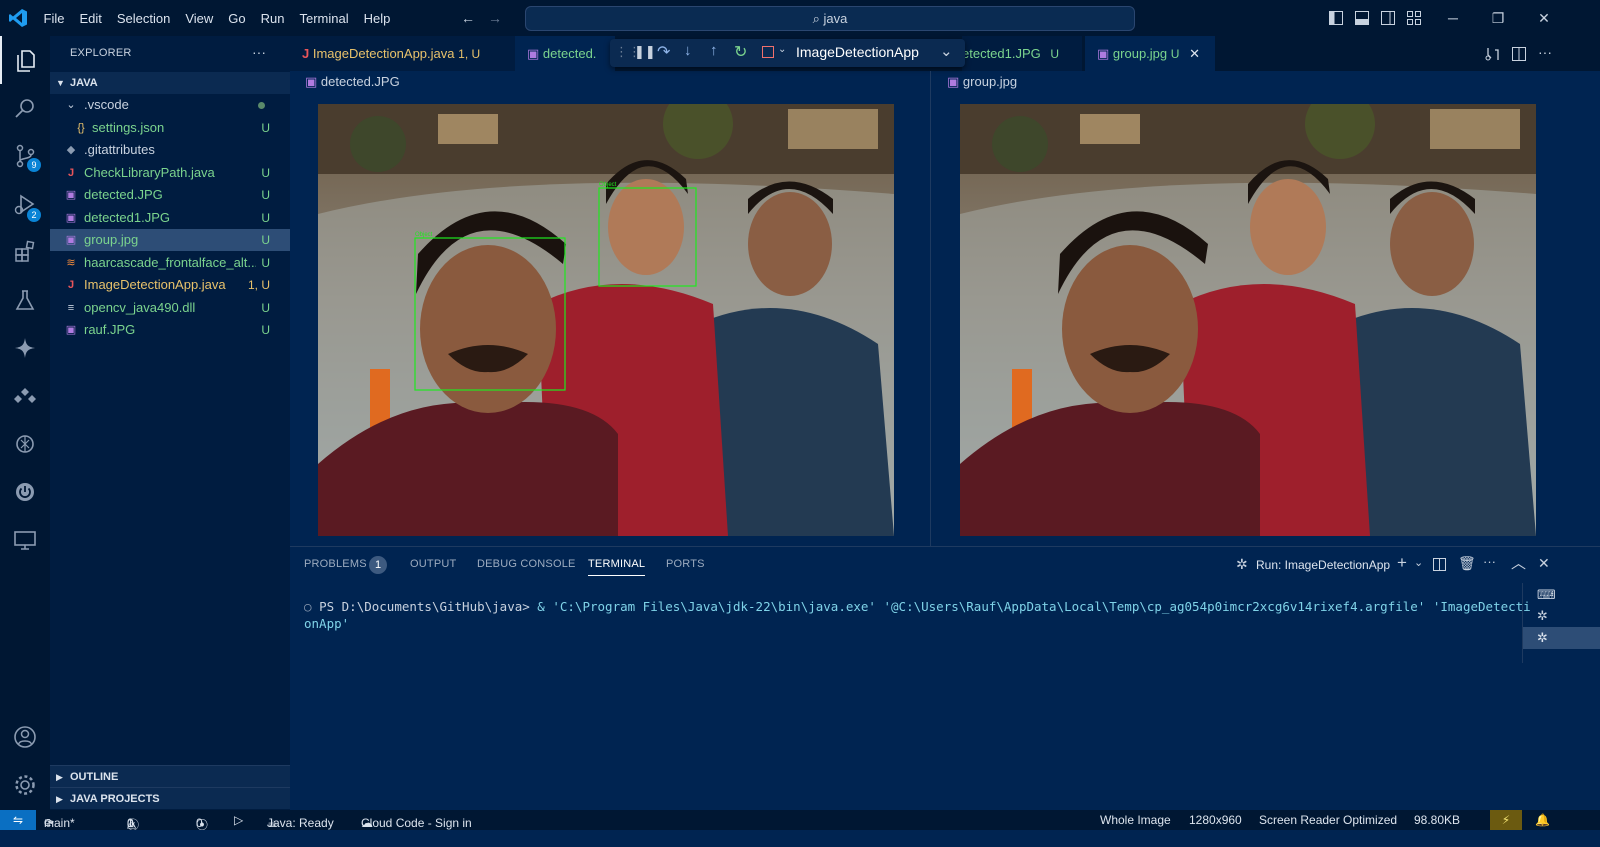 This screenshot has width=1600, height=847. Describe the element at coordinates (685, 564) in the screenshot. I see `tab-ports: PORTS` at that location.